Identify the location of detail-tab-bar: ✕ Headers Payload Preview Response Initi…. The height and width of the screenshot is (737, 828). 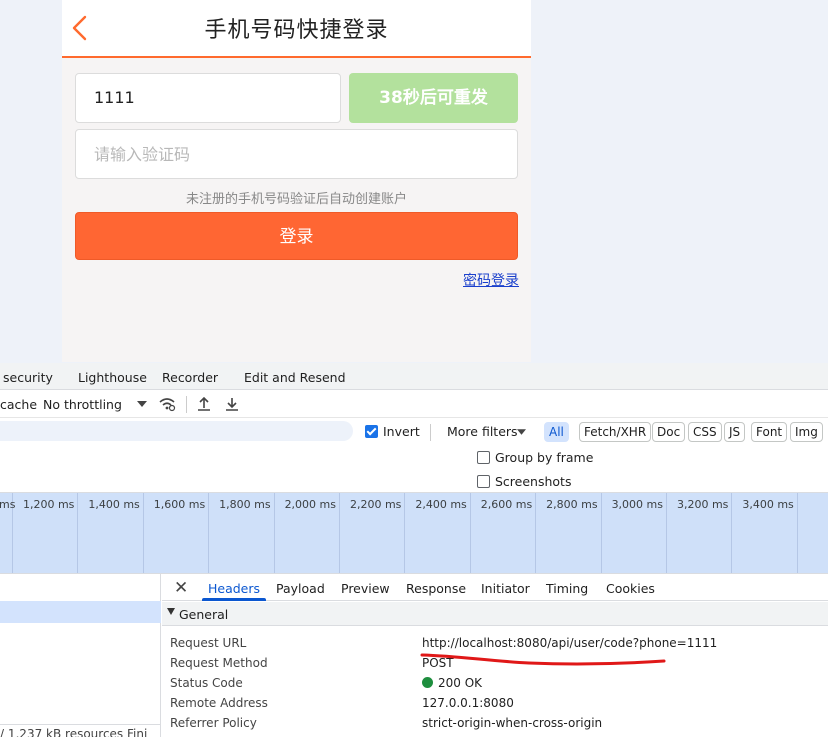
(495, 587).